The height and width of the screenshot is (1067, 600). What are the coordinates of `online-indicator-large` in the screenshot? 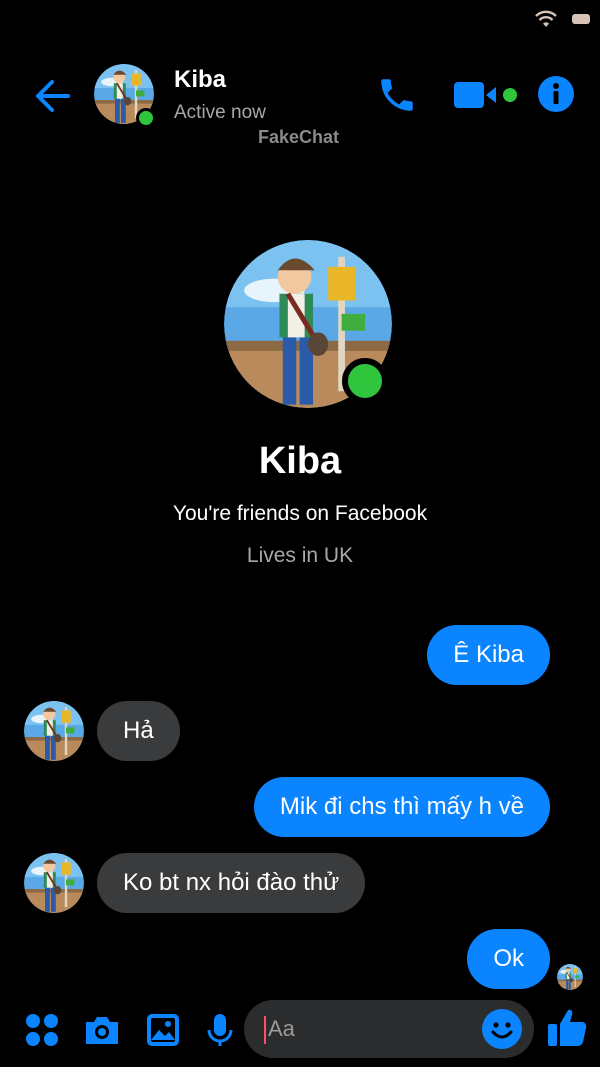 It's located at (365, 381).